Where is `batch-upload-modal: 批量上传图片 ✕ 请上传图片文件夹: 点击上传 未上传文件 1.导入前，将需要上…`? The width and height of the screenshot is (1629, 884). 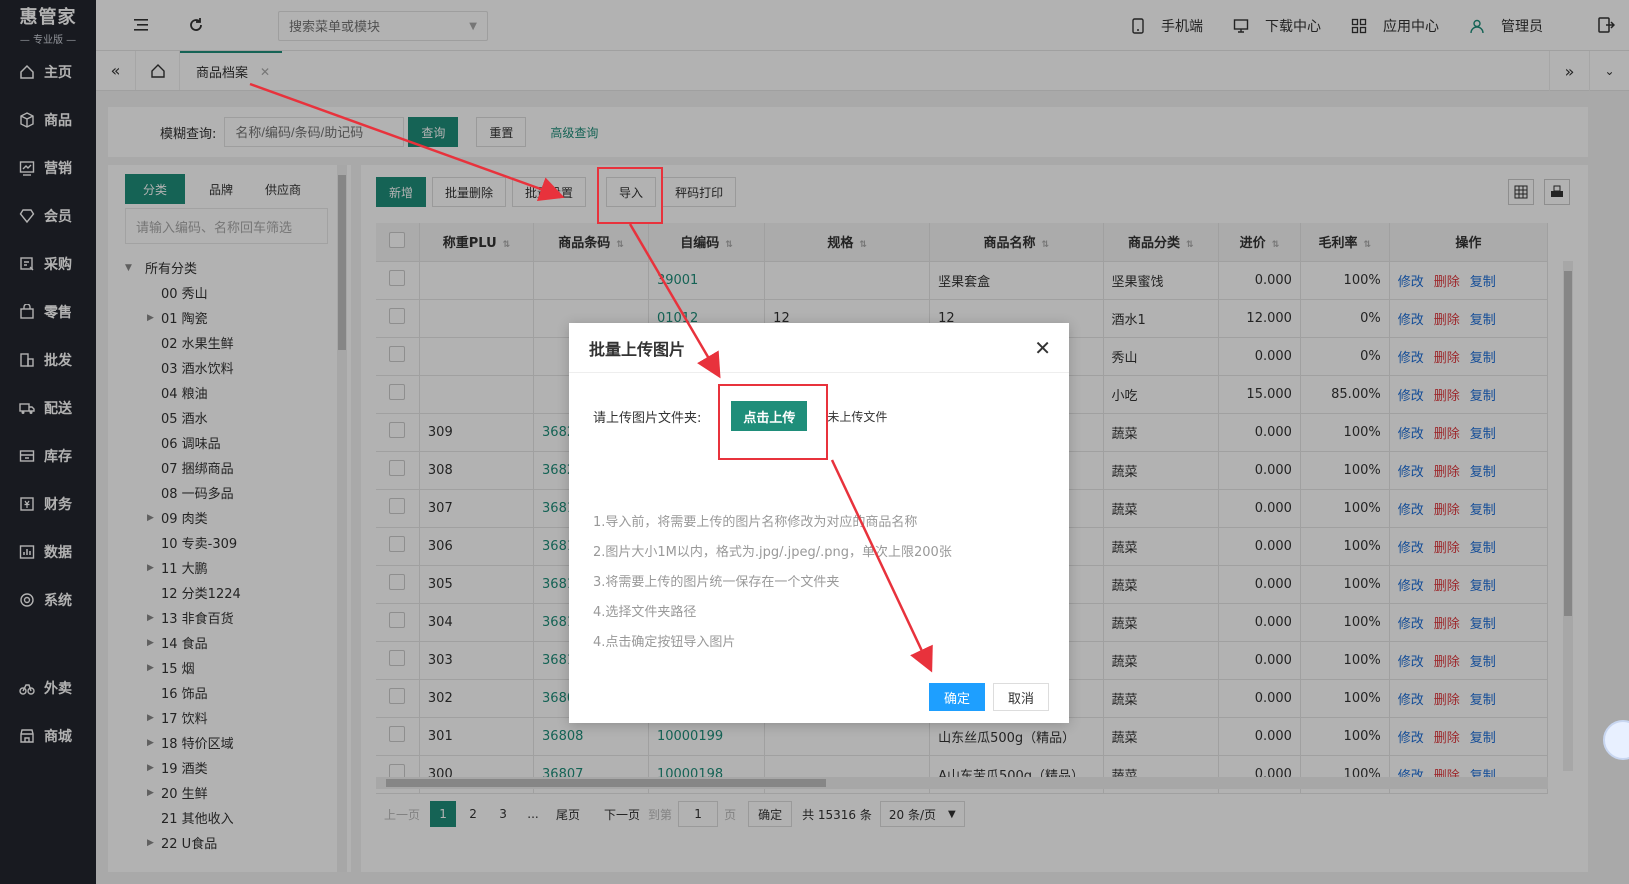 batch-upload-modal: 批量上传图片 ✕ 请上传图片文件夹: 点击上传 未上传文件 1.导入前，将需要上… is located at coordinates (819, 523).